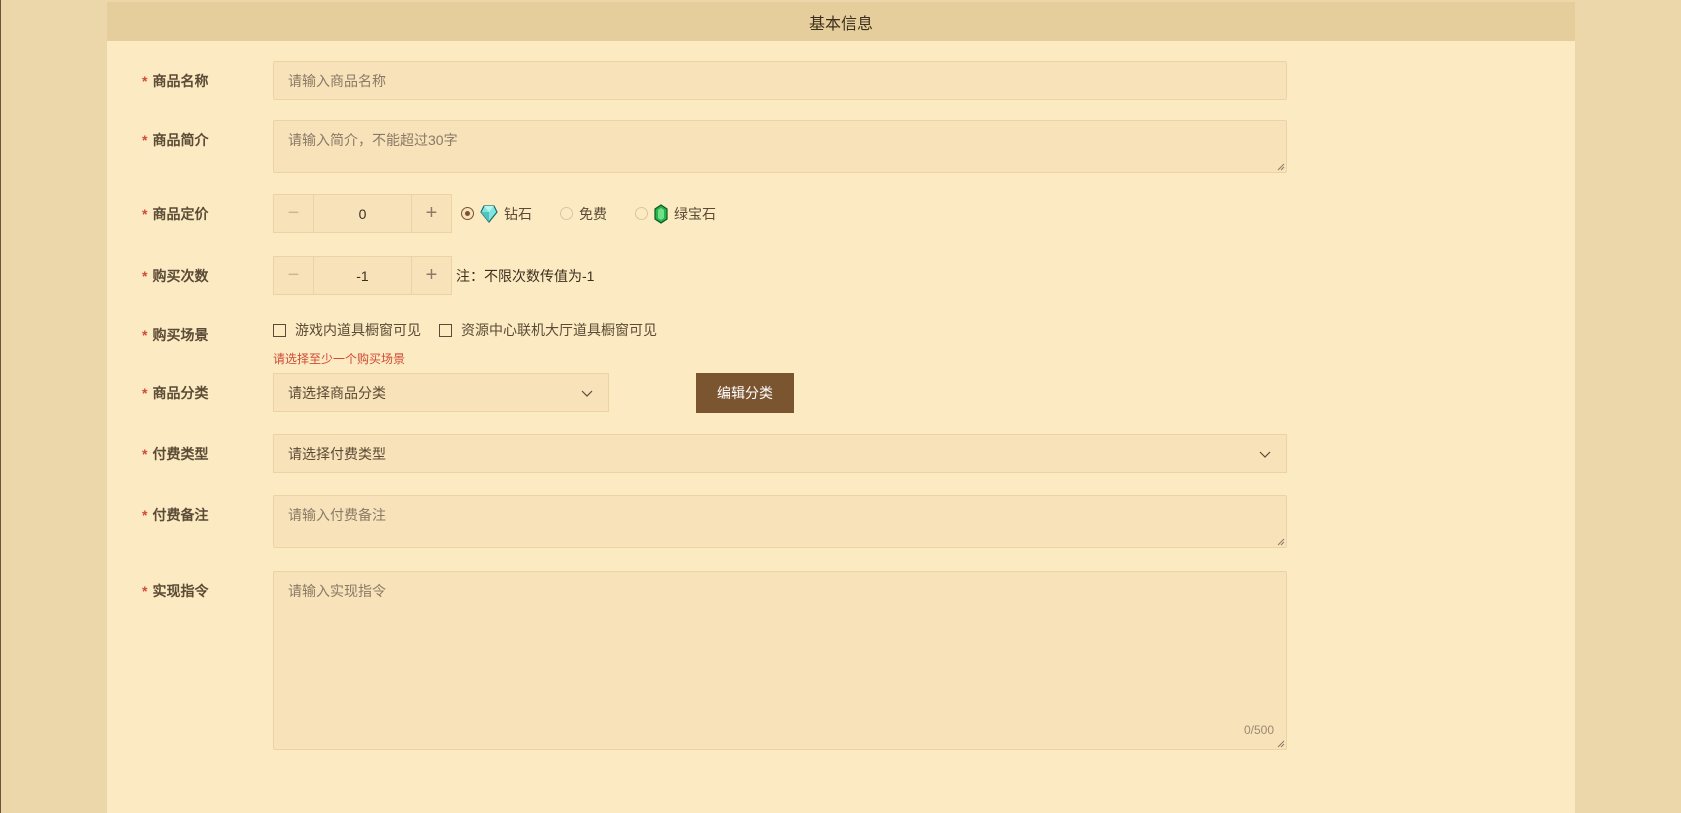 Image resolution: width=1681 pixels, height=813 pixels. What do you see at coordinates (525, 275) in the screenshot?
I see `purchase-count-note: 注：不限次数传值为-1` at bounding box center [525, 275].